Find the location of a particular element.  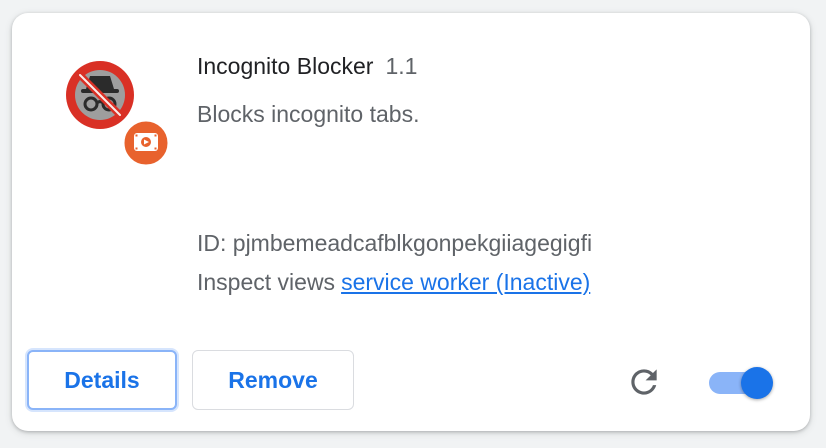

enable-toggle is located at coordinates (741, 383).